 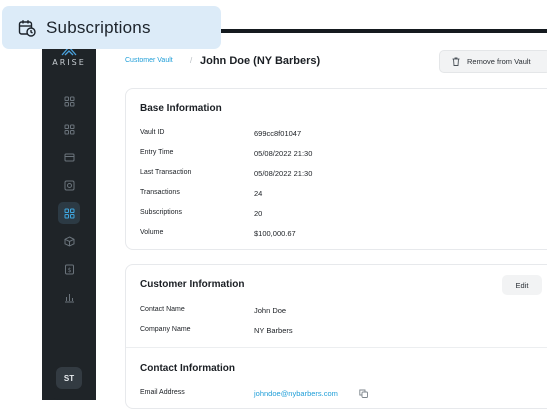 I want to click on last-transaction-label: Last Transaction, so click(x=166, y=172).